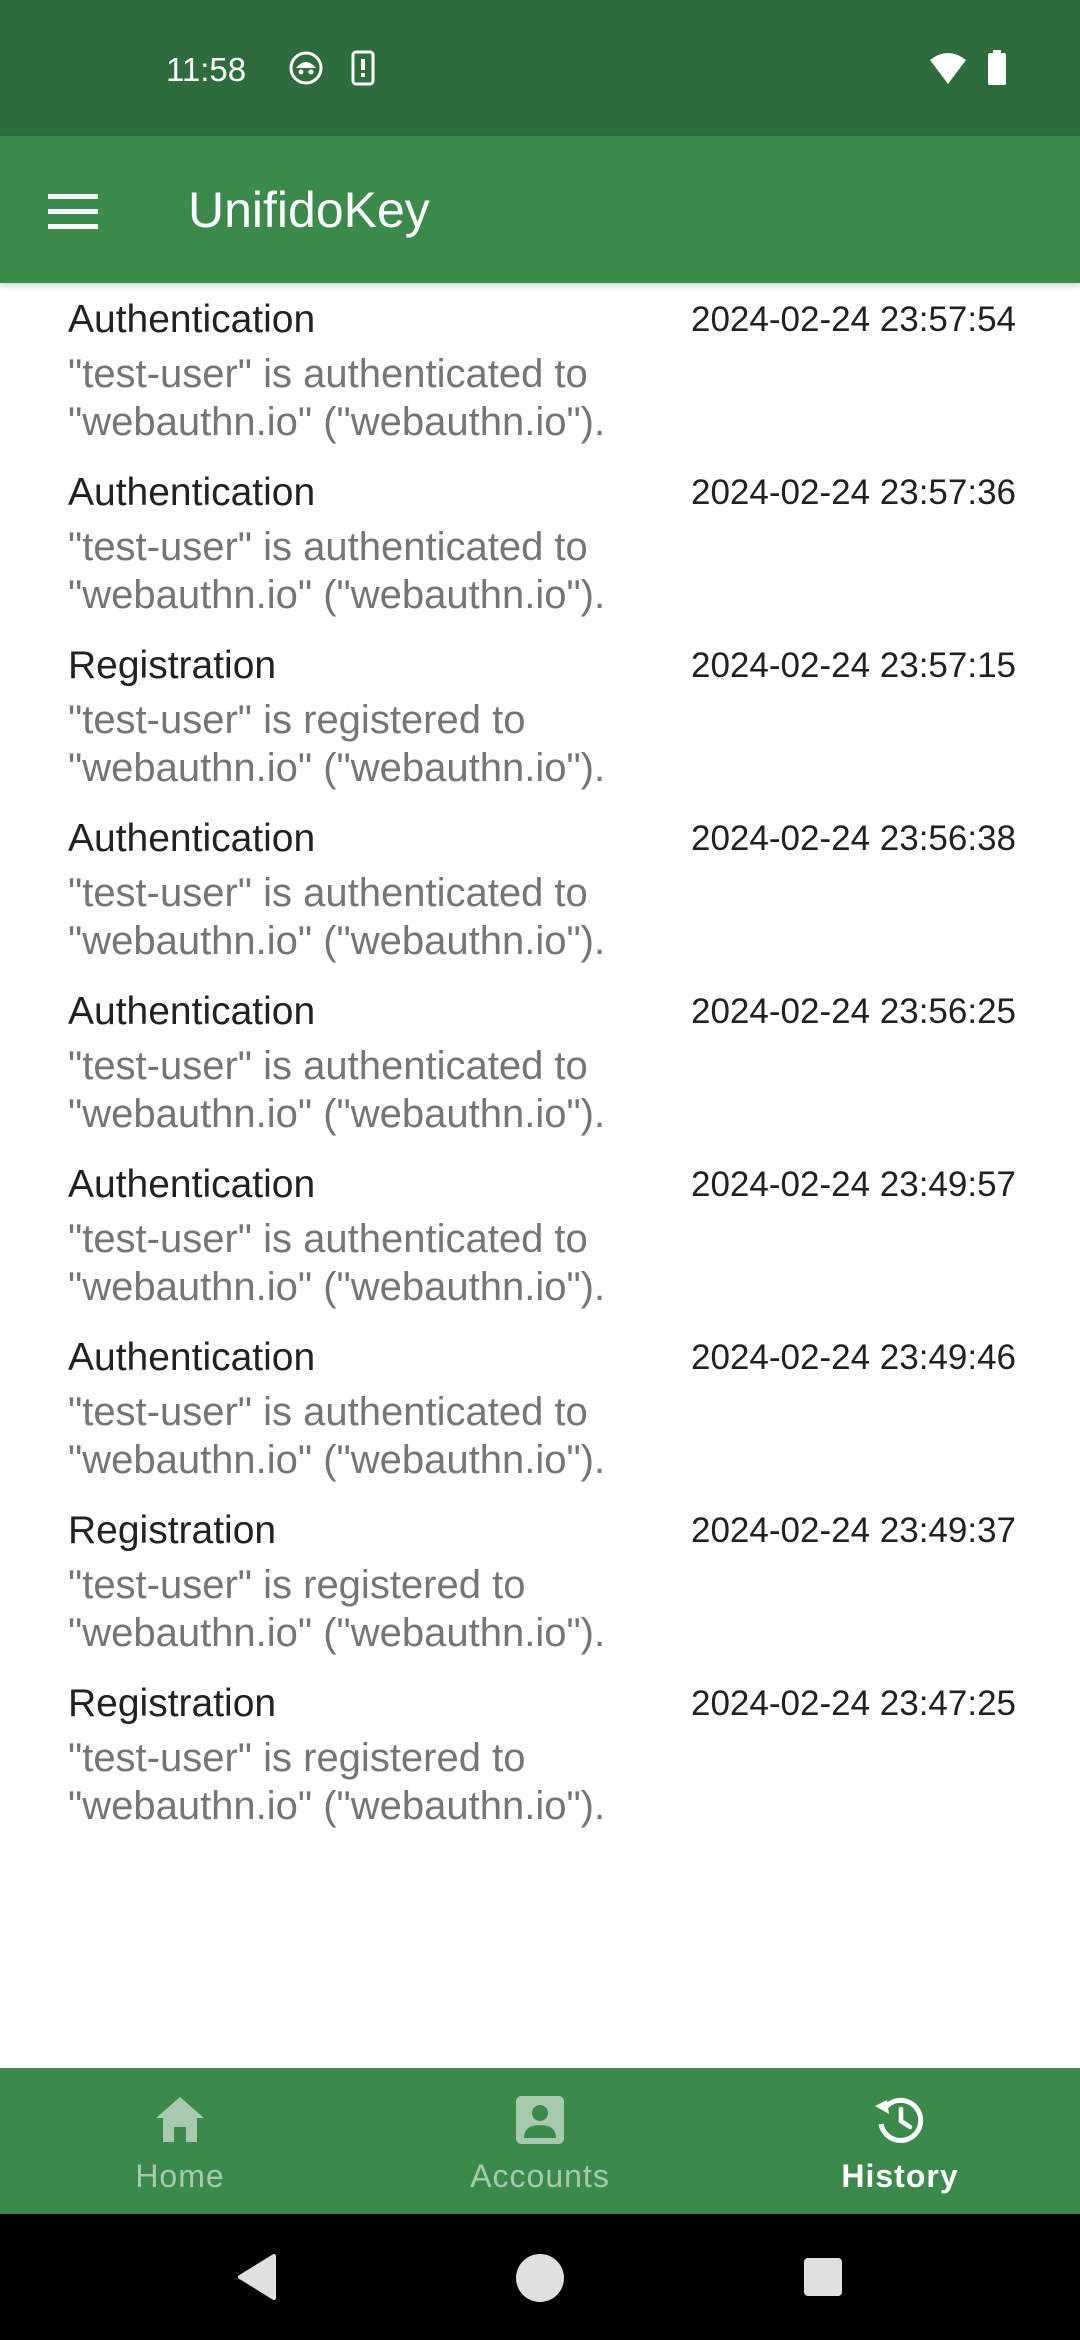 This screenshot has width=1080, height=2340. Describe the element at coordinates (899, 2120) in the screenshot. I see `history-icon` at that location.